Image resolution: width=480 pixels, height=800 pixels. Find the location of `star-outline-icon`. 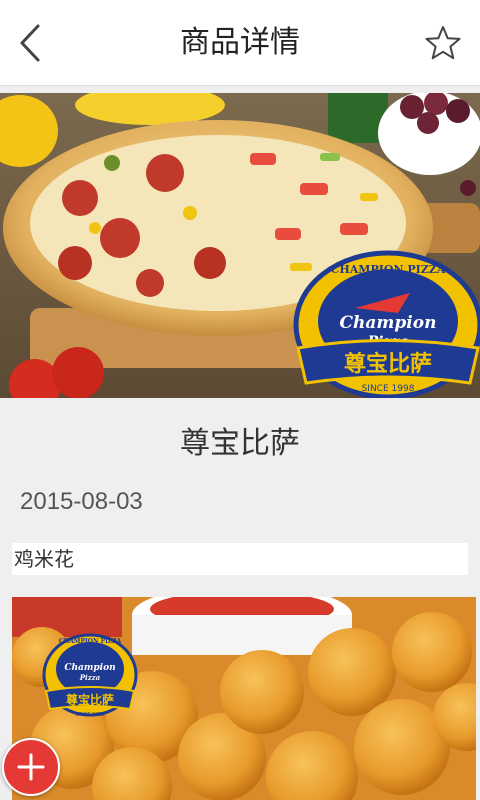

star-outline-icon is located at coordinates (443, 43).